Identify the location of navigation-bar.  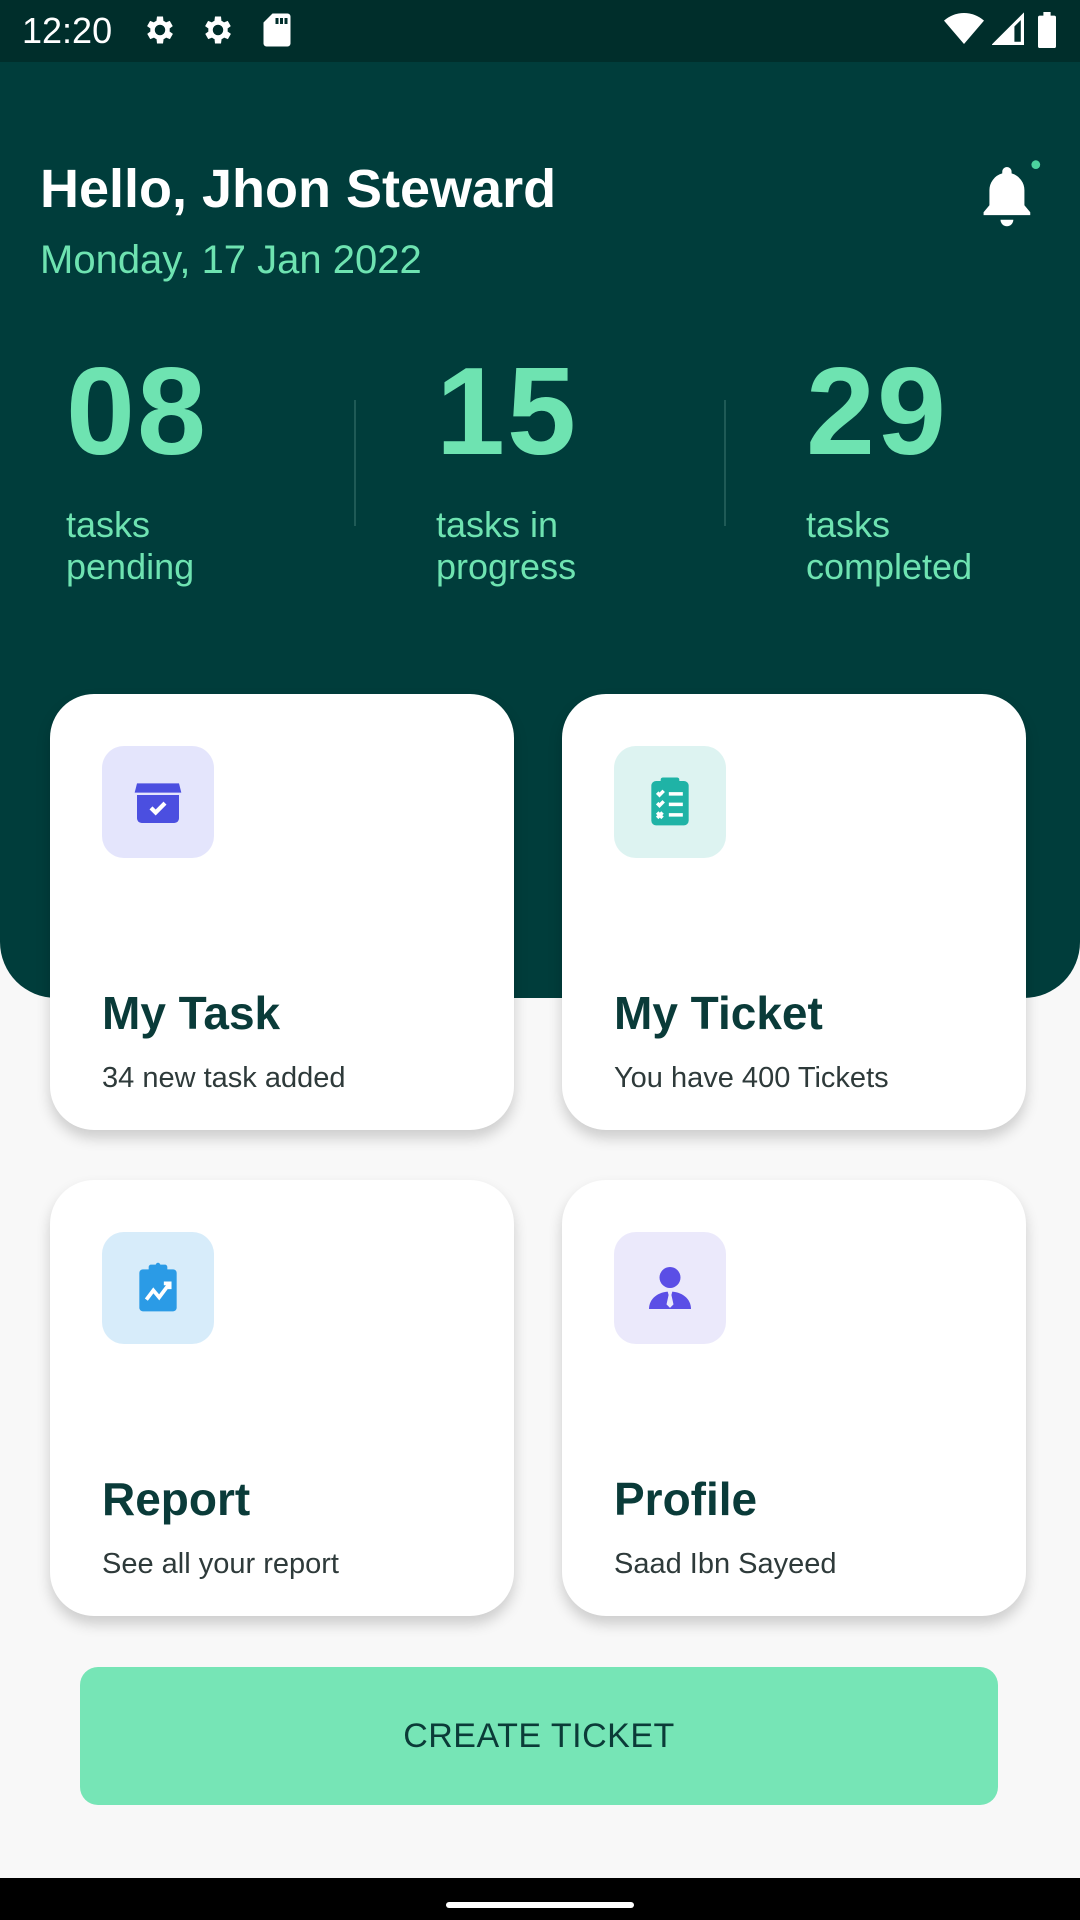
(540, 1899).